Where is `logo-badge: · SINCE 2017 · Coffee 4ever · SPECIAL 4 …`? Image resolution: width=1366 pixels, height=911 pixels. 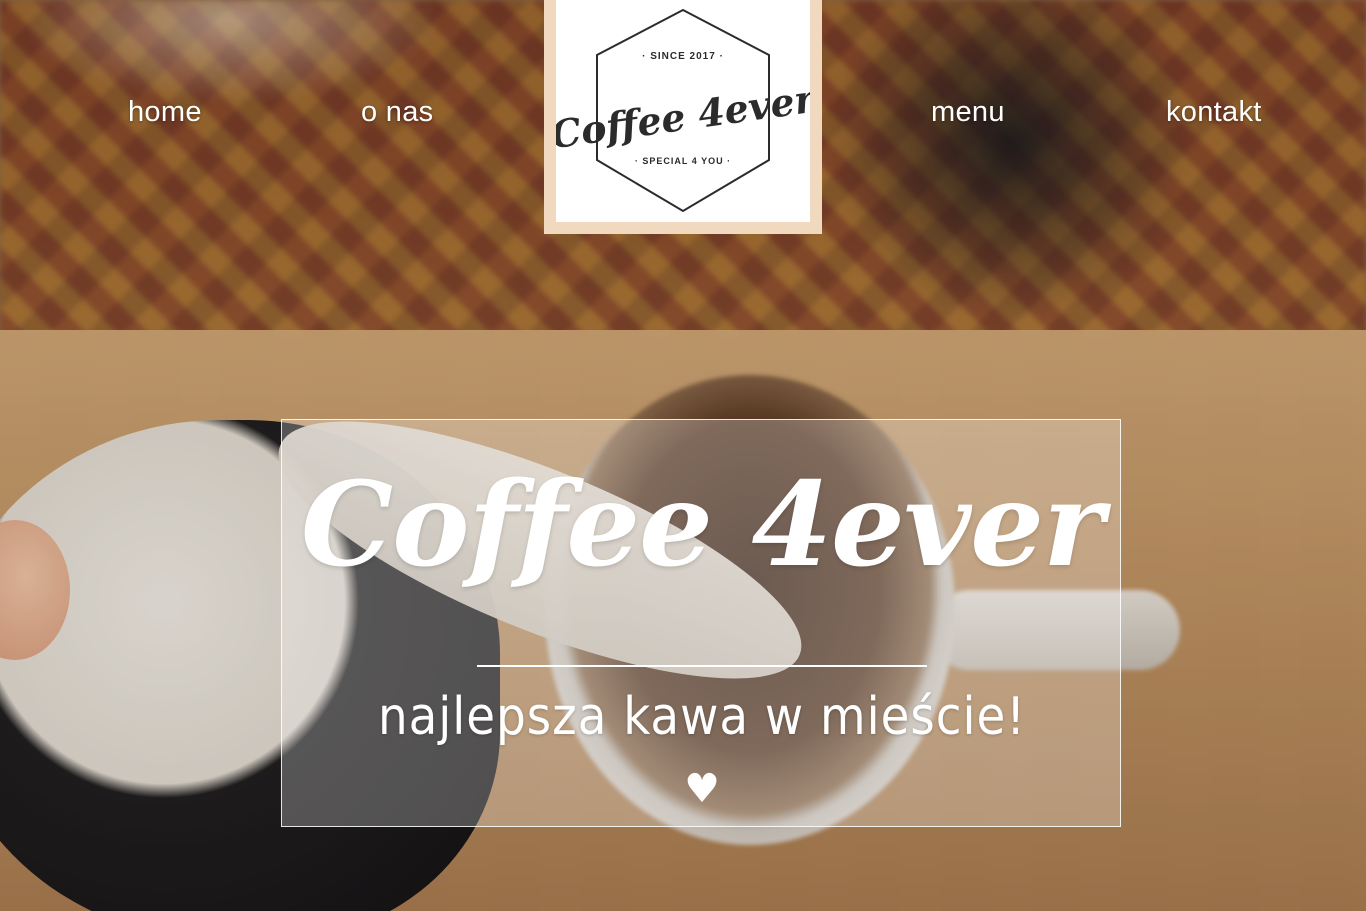 logo-badge: · SINCE 2017 · Coffee 4ever · SPECIAL 4 … is located at coordinates (683, 111).